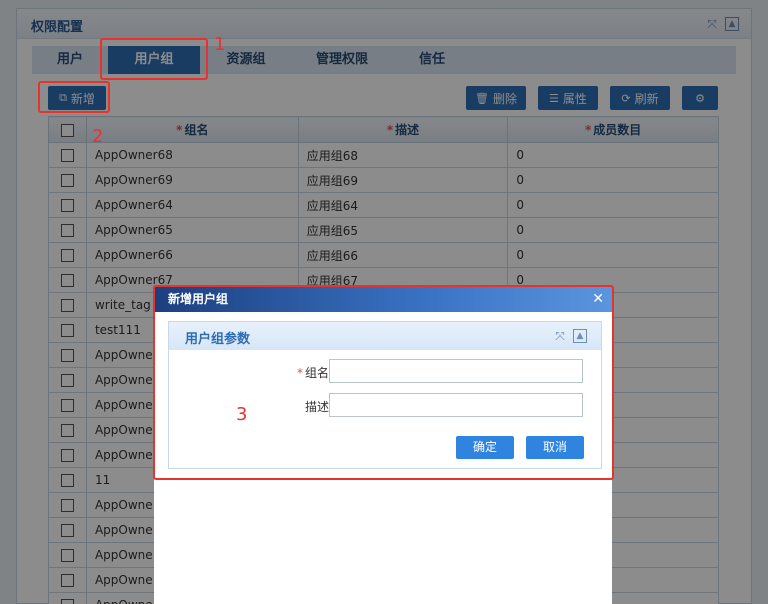  Describe the element at coordinates (98, 136) in the screenshot. I see `annotation-label-2: 2` at that location.